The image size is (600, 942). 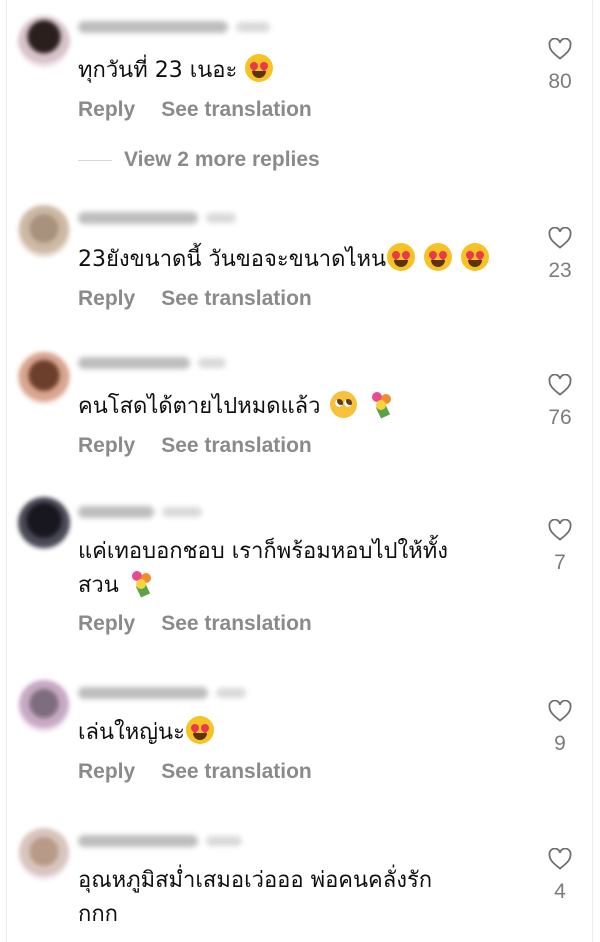 I want to click on comment-text: เล่นใหญ่นะ, so click(x=298, y=733).